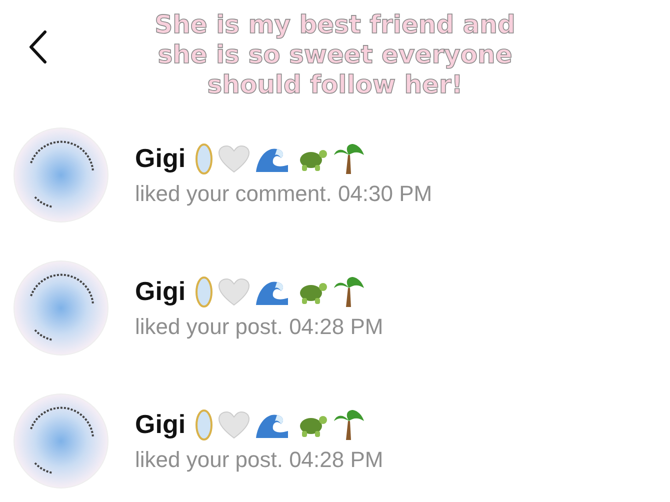  What do you see at coordinates (283, 193) in the screenshot?
I see `notification-text: liked your comment. 04:30 PM` at bounding box center [283, 193].